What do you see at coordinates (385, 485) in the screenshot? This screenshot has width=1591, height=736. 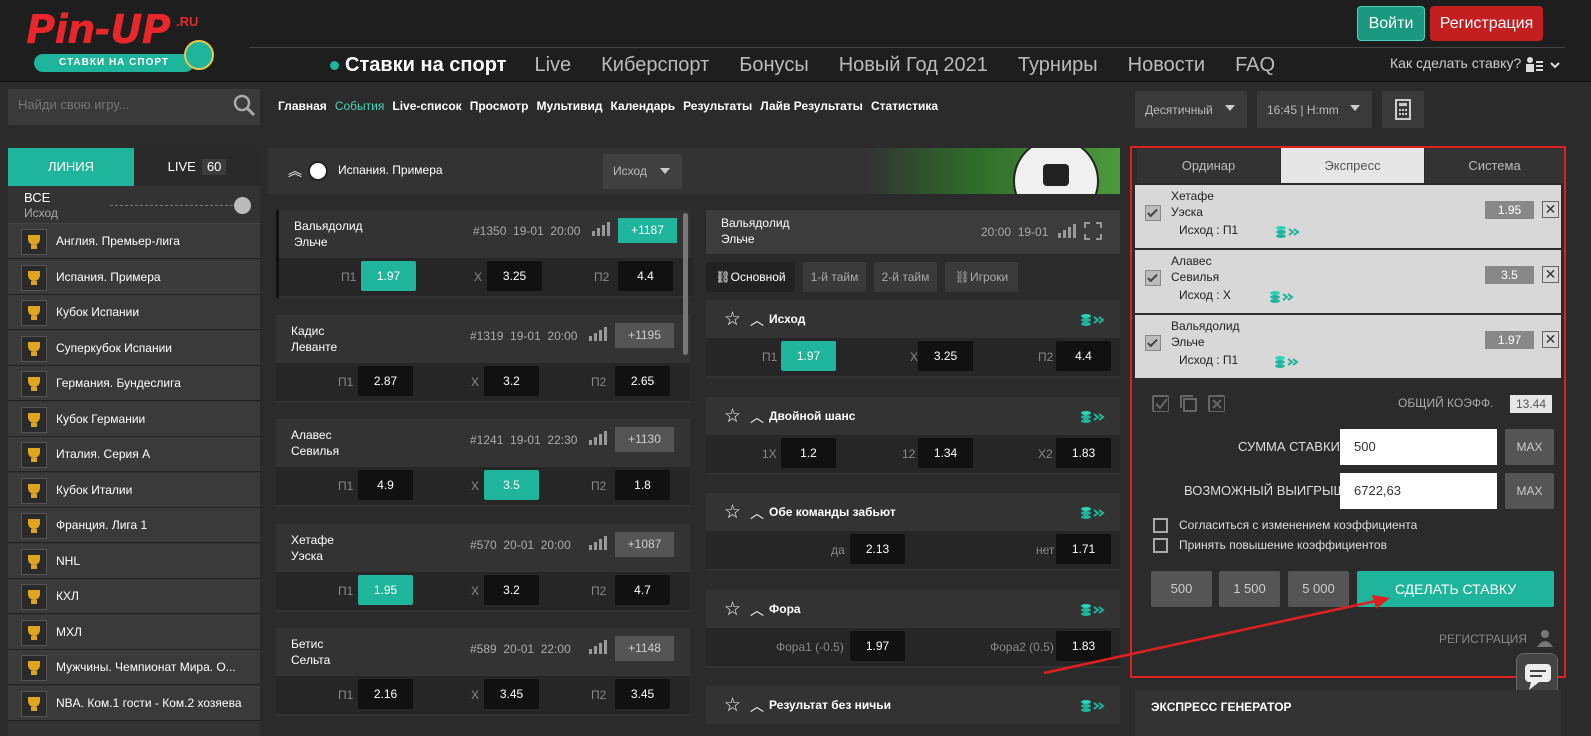 I see `odd-button-p1: 4.9` at bounding box center [385, 485].